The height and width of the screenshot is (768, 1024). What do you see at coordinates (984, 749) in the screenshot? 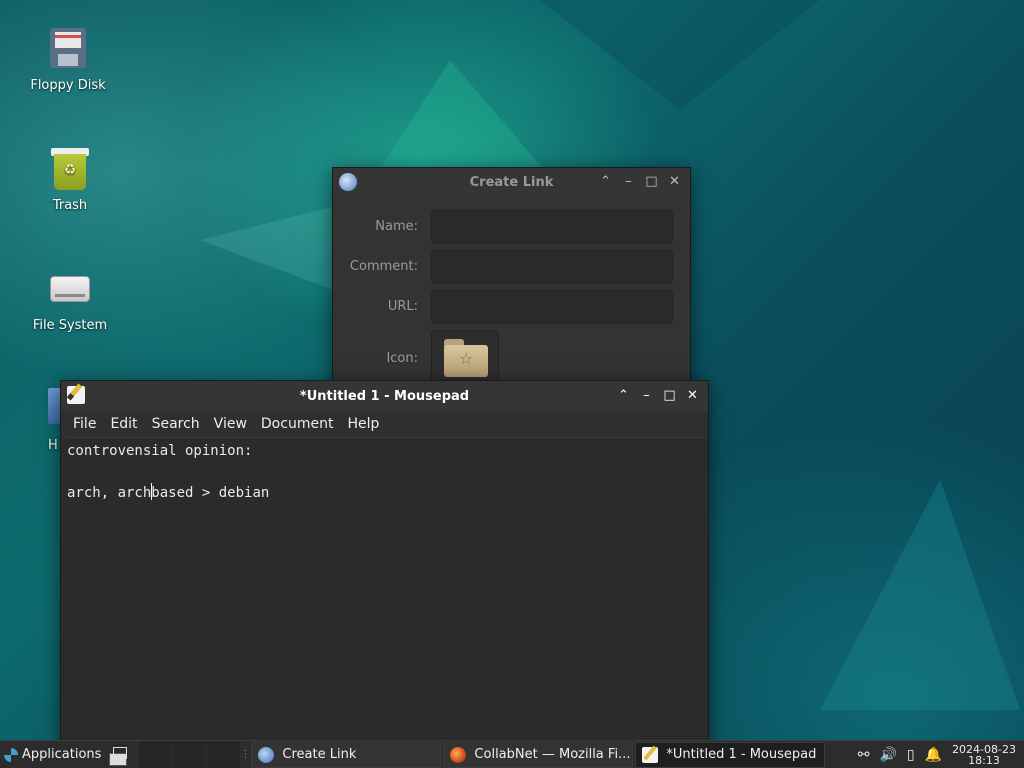
I see `clock-date: 2024-08-23` at bounding box center [984, 749].